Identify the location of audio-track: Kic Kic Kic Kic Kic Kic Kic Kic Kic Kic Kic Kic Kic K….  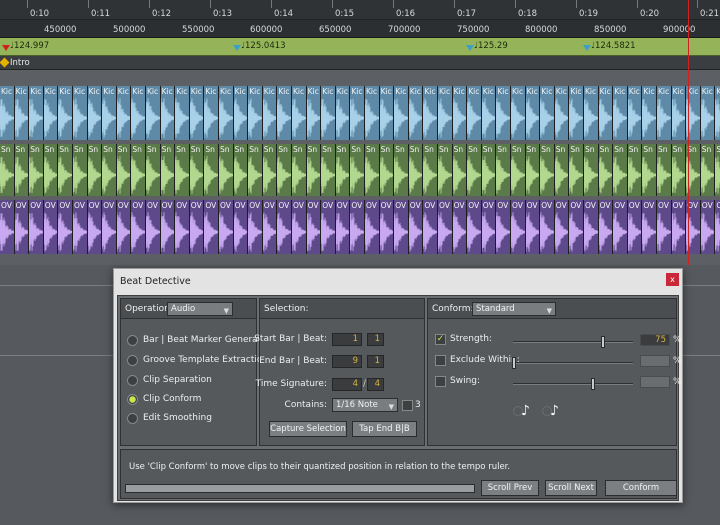
(360, 113).